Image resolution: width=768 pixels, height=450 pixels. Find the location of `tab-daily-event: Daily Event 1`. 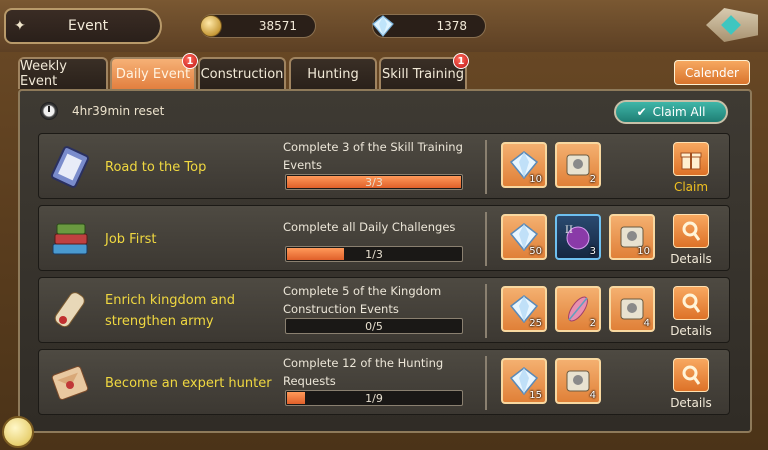

tab-daily-event: Daily Event 1 is located at coordinates (154, 71).